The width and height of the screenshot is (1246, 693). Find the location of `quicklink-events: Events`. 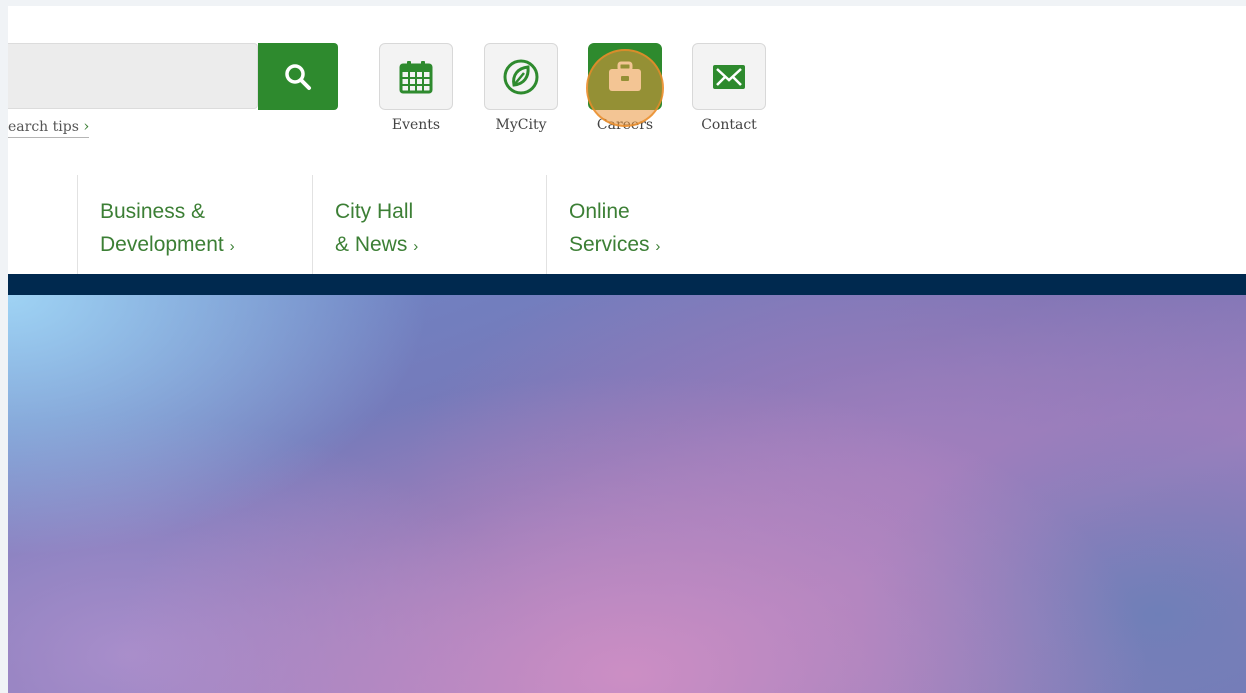

quicklink-events: Events is located at coordinates (416, 88).